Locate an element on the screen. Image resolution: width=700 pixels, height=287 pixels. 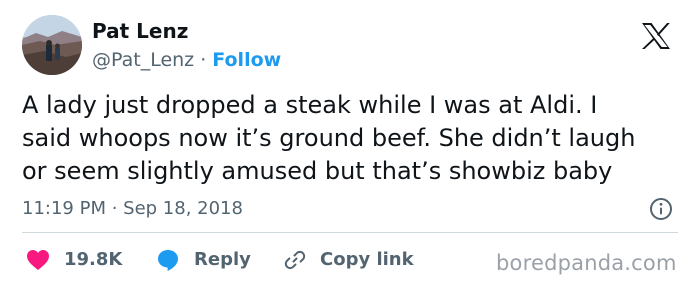
tweet-timestamp: 11:19 PM · Sep 18, 2018 is located at coordinates (132, 209).